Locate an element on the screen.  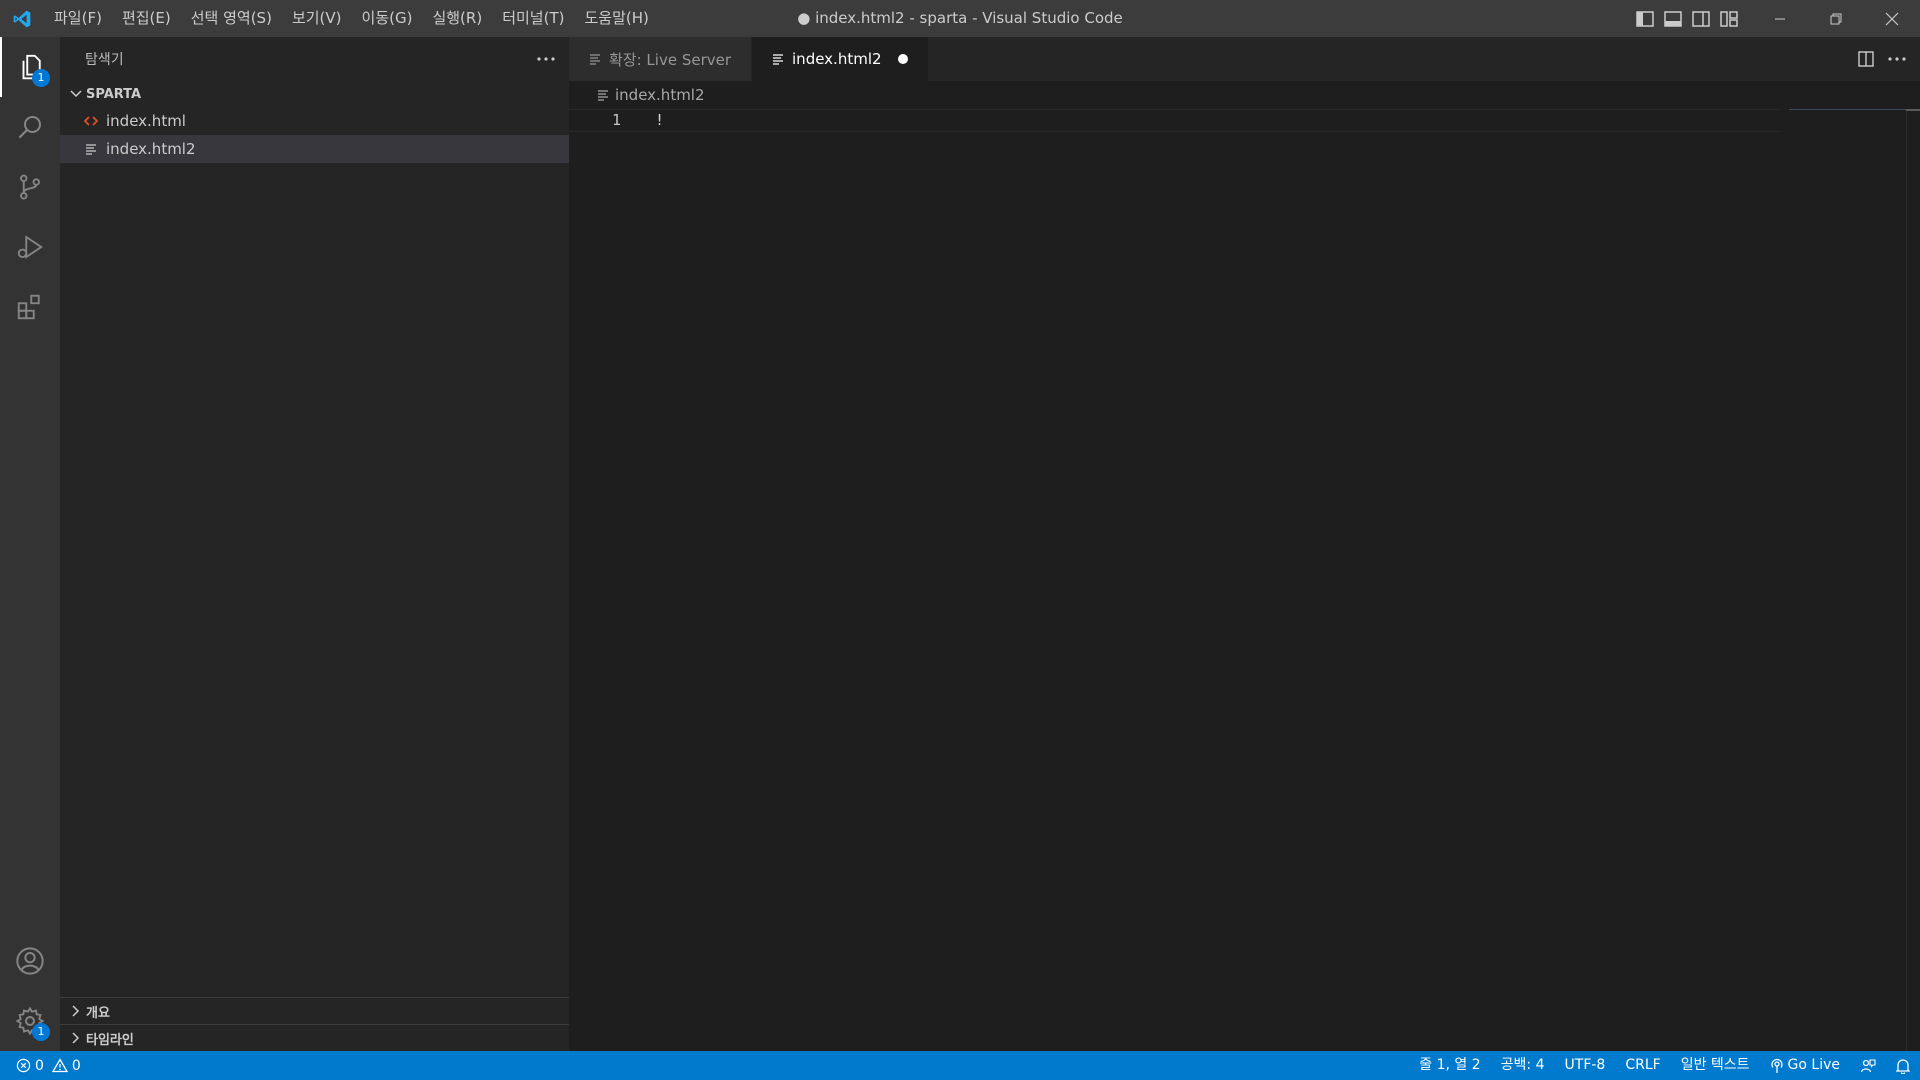
close-icon is located at coordinates (1892, 18).